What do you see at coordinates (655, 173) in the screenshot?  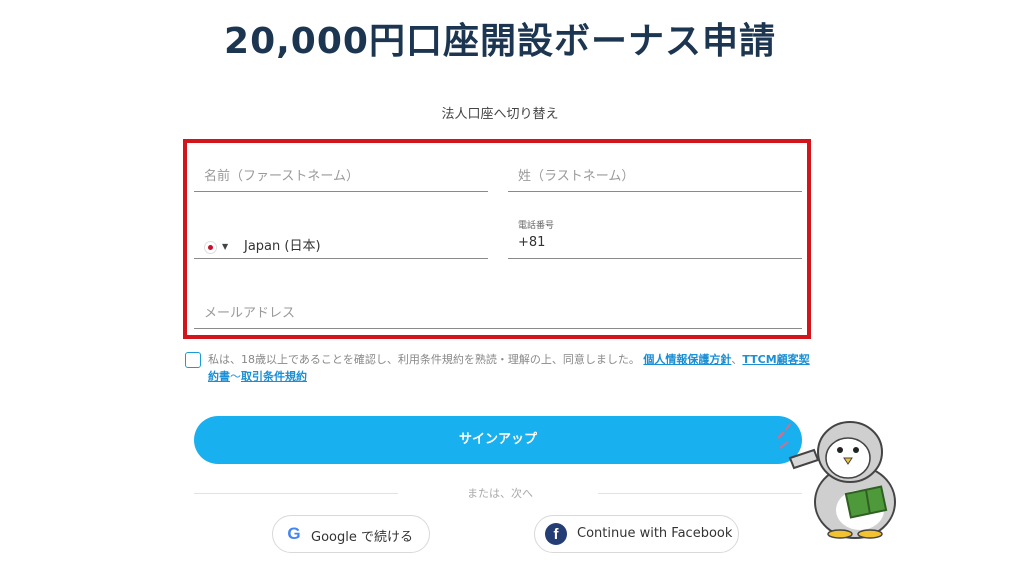 I see `last-name-field: 姓（ラストネーム）` at bounding box center [655, 173].